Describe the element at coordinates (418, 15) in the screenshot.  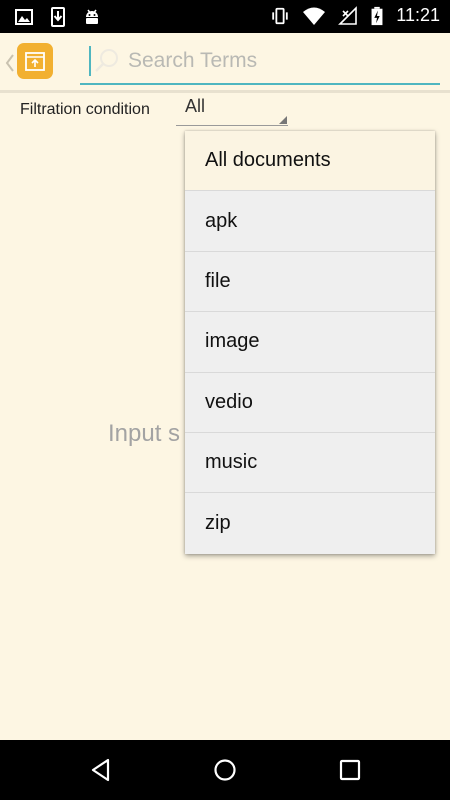
I see `status-time: 11:21` at that location.